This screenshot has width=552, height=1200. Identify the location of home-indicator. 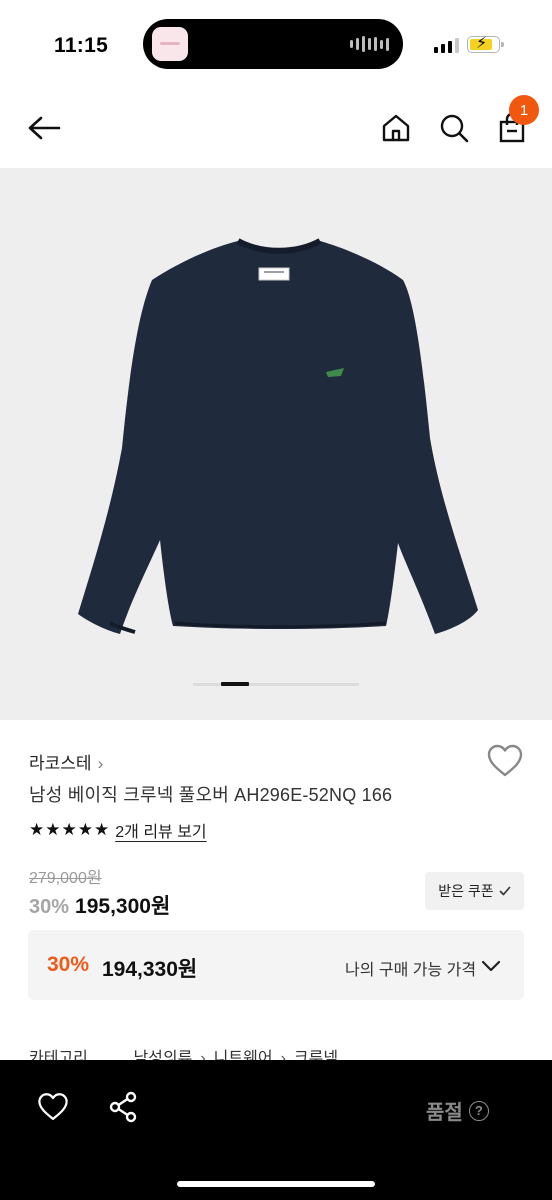
(276, 1184).